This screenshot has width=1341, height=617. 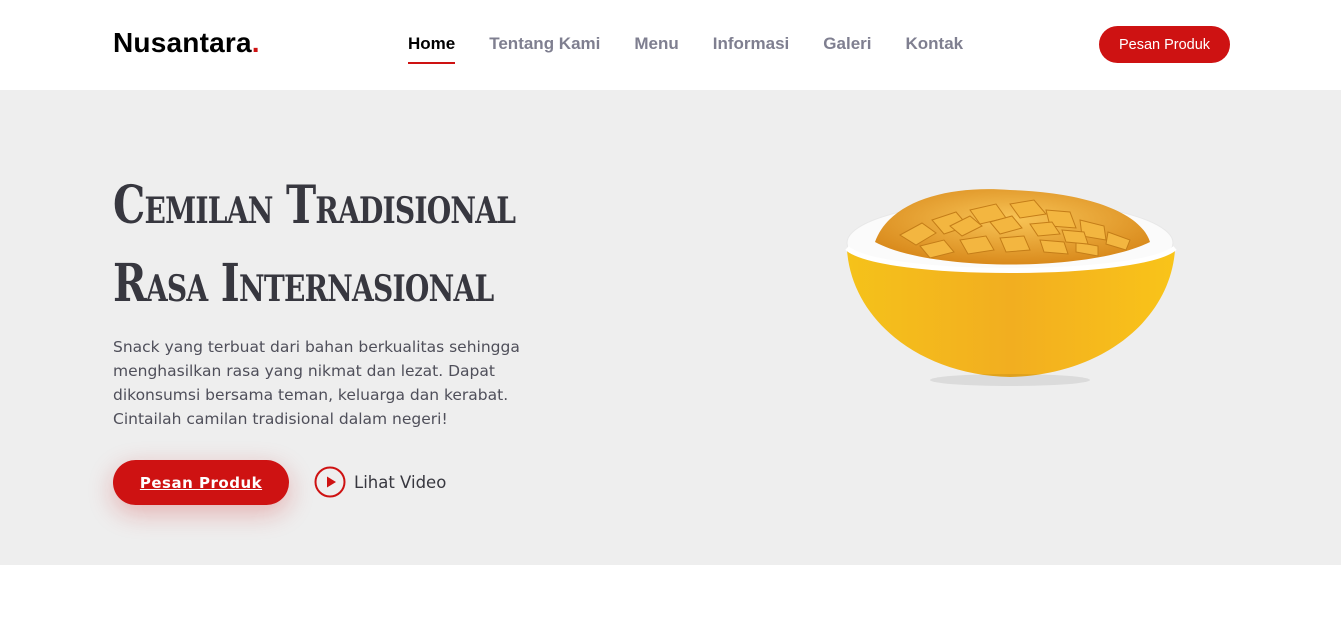 What do you see at coordinates (201, 482) in the screenshot?
I see `hero-order-button: Pesan Produk` at bounding box center [201, 482].